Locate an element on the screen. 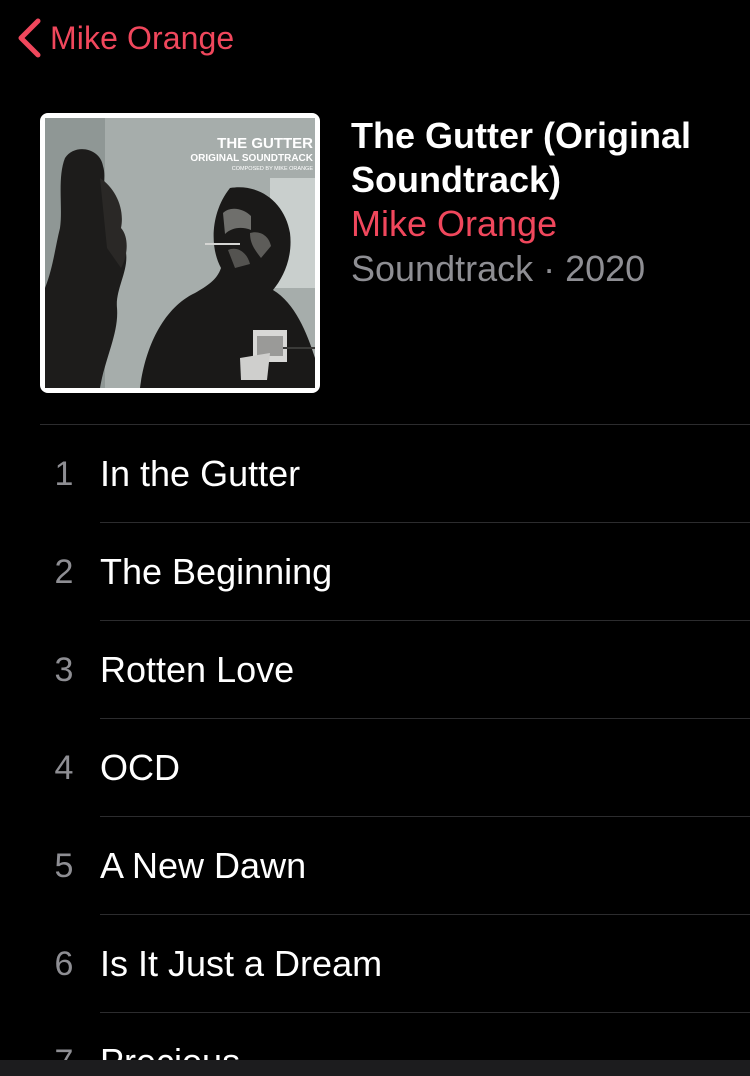  cover-title-text: THE GUTTER is located at coordinates (265, 143).